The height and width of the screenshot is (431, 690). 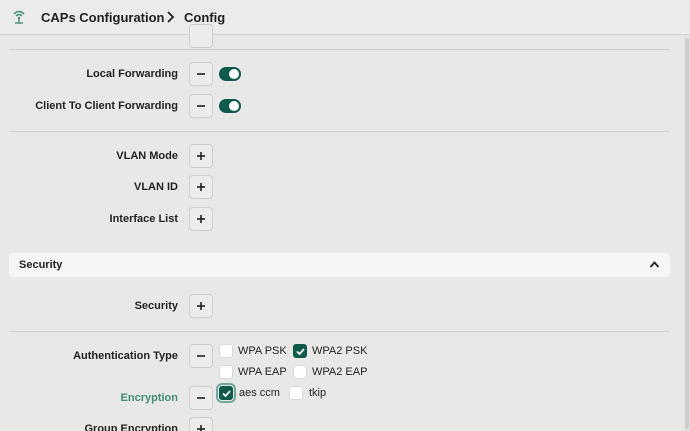 I want to click on authentication-type-remove-button, so click(x=201, y=356).